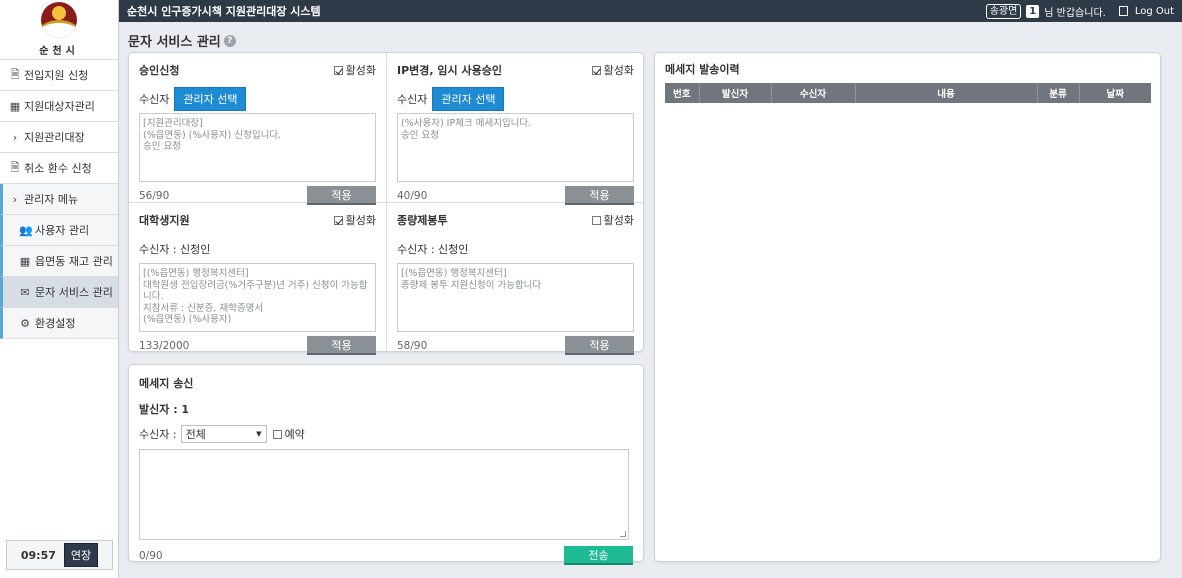  What do you see at coordinates (62, 230) in the screenshot?
I see `sidebar-item-label: 사용자 관리` at bounding box center [62, 230].